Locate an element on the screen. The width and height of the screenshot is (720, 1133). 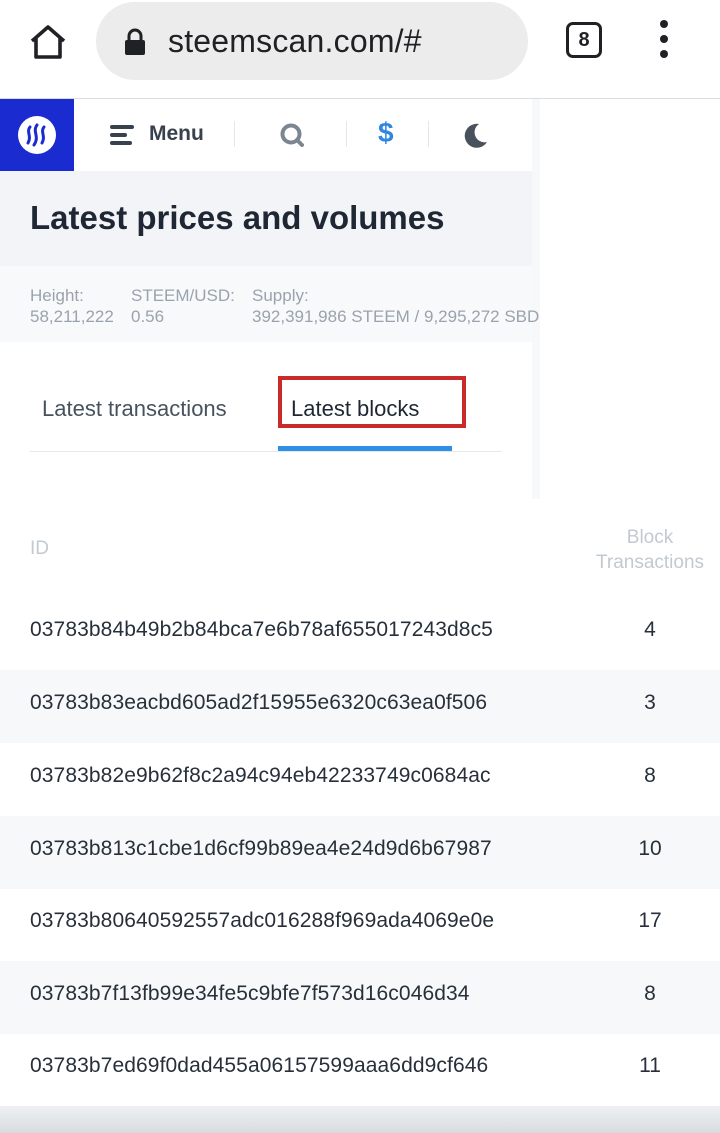
tabs-baseline is located at coordinates (266, 451).